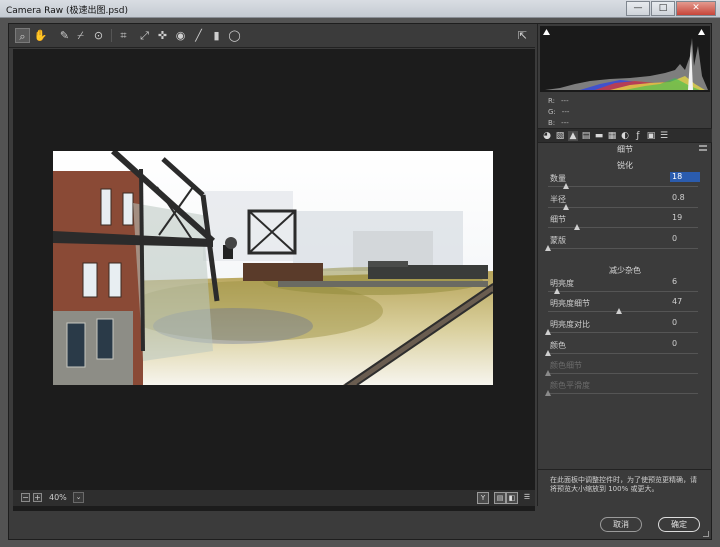 The width and height of the screenshot is (720, 547). Describe the element at coordinates (78, 497) in the screenshot. I see `zoom-dropdown: ⌄` at that location.